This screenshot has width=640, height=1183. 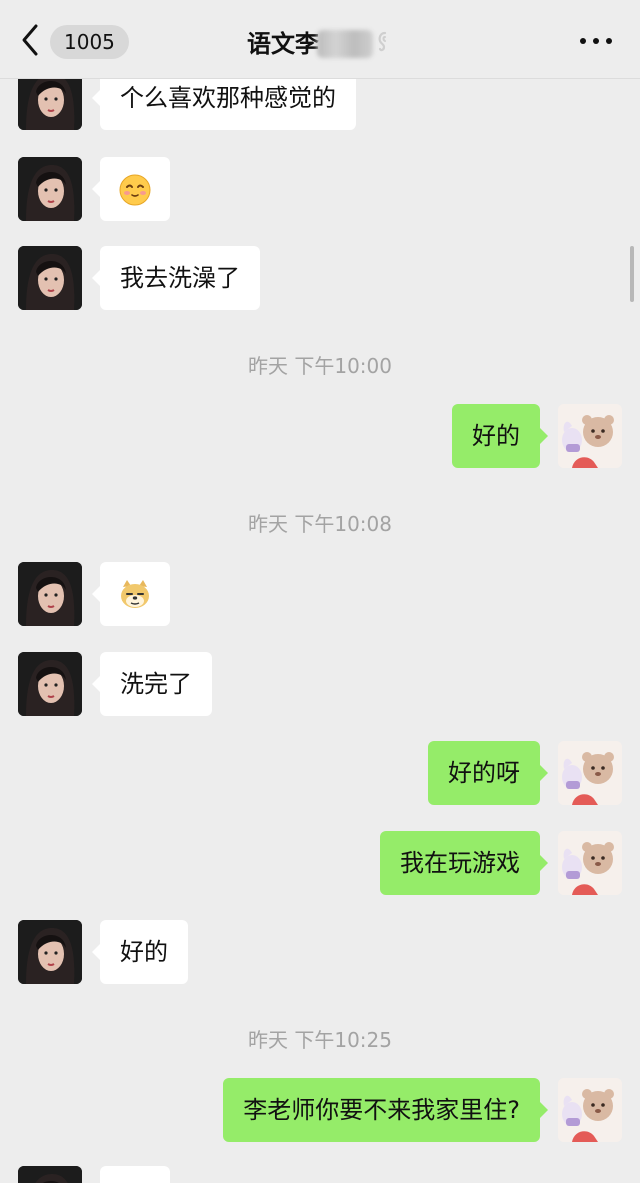 What do you see at coordinates (320, 684) in the screenshot?
I see `message-row: 洗完了` at bounding box center [320, 684].